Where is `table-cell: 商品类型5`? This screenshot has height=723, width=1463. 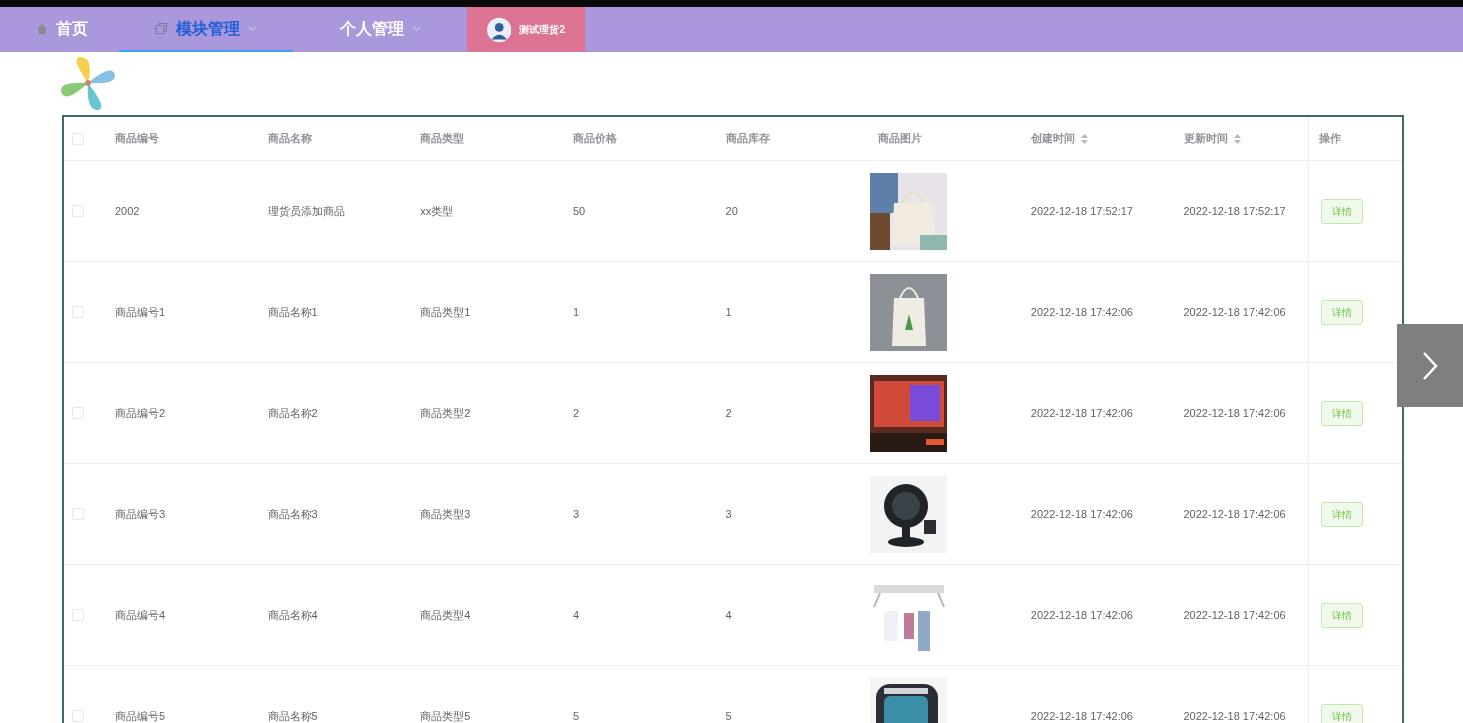 table-cell: 商品类型5 is located at coordinates (445, 715).